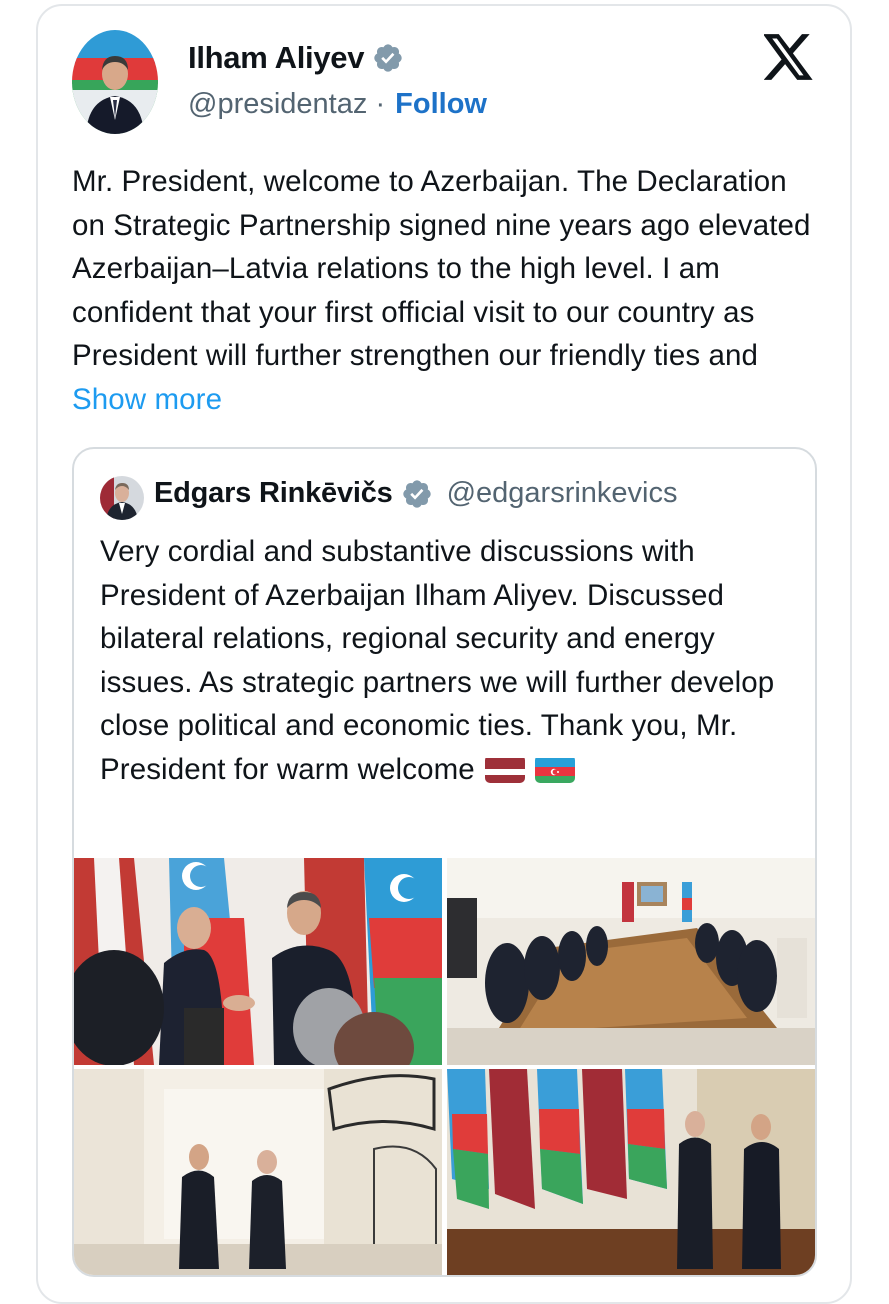  Describe the element at coordinates (258, 1172) in the screenshot. I see `photo-walking-hall` at that location.